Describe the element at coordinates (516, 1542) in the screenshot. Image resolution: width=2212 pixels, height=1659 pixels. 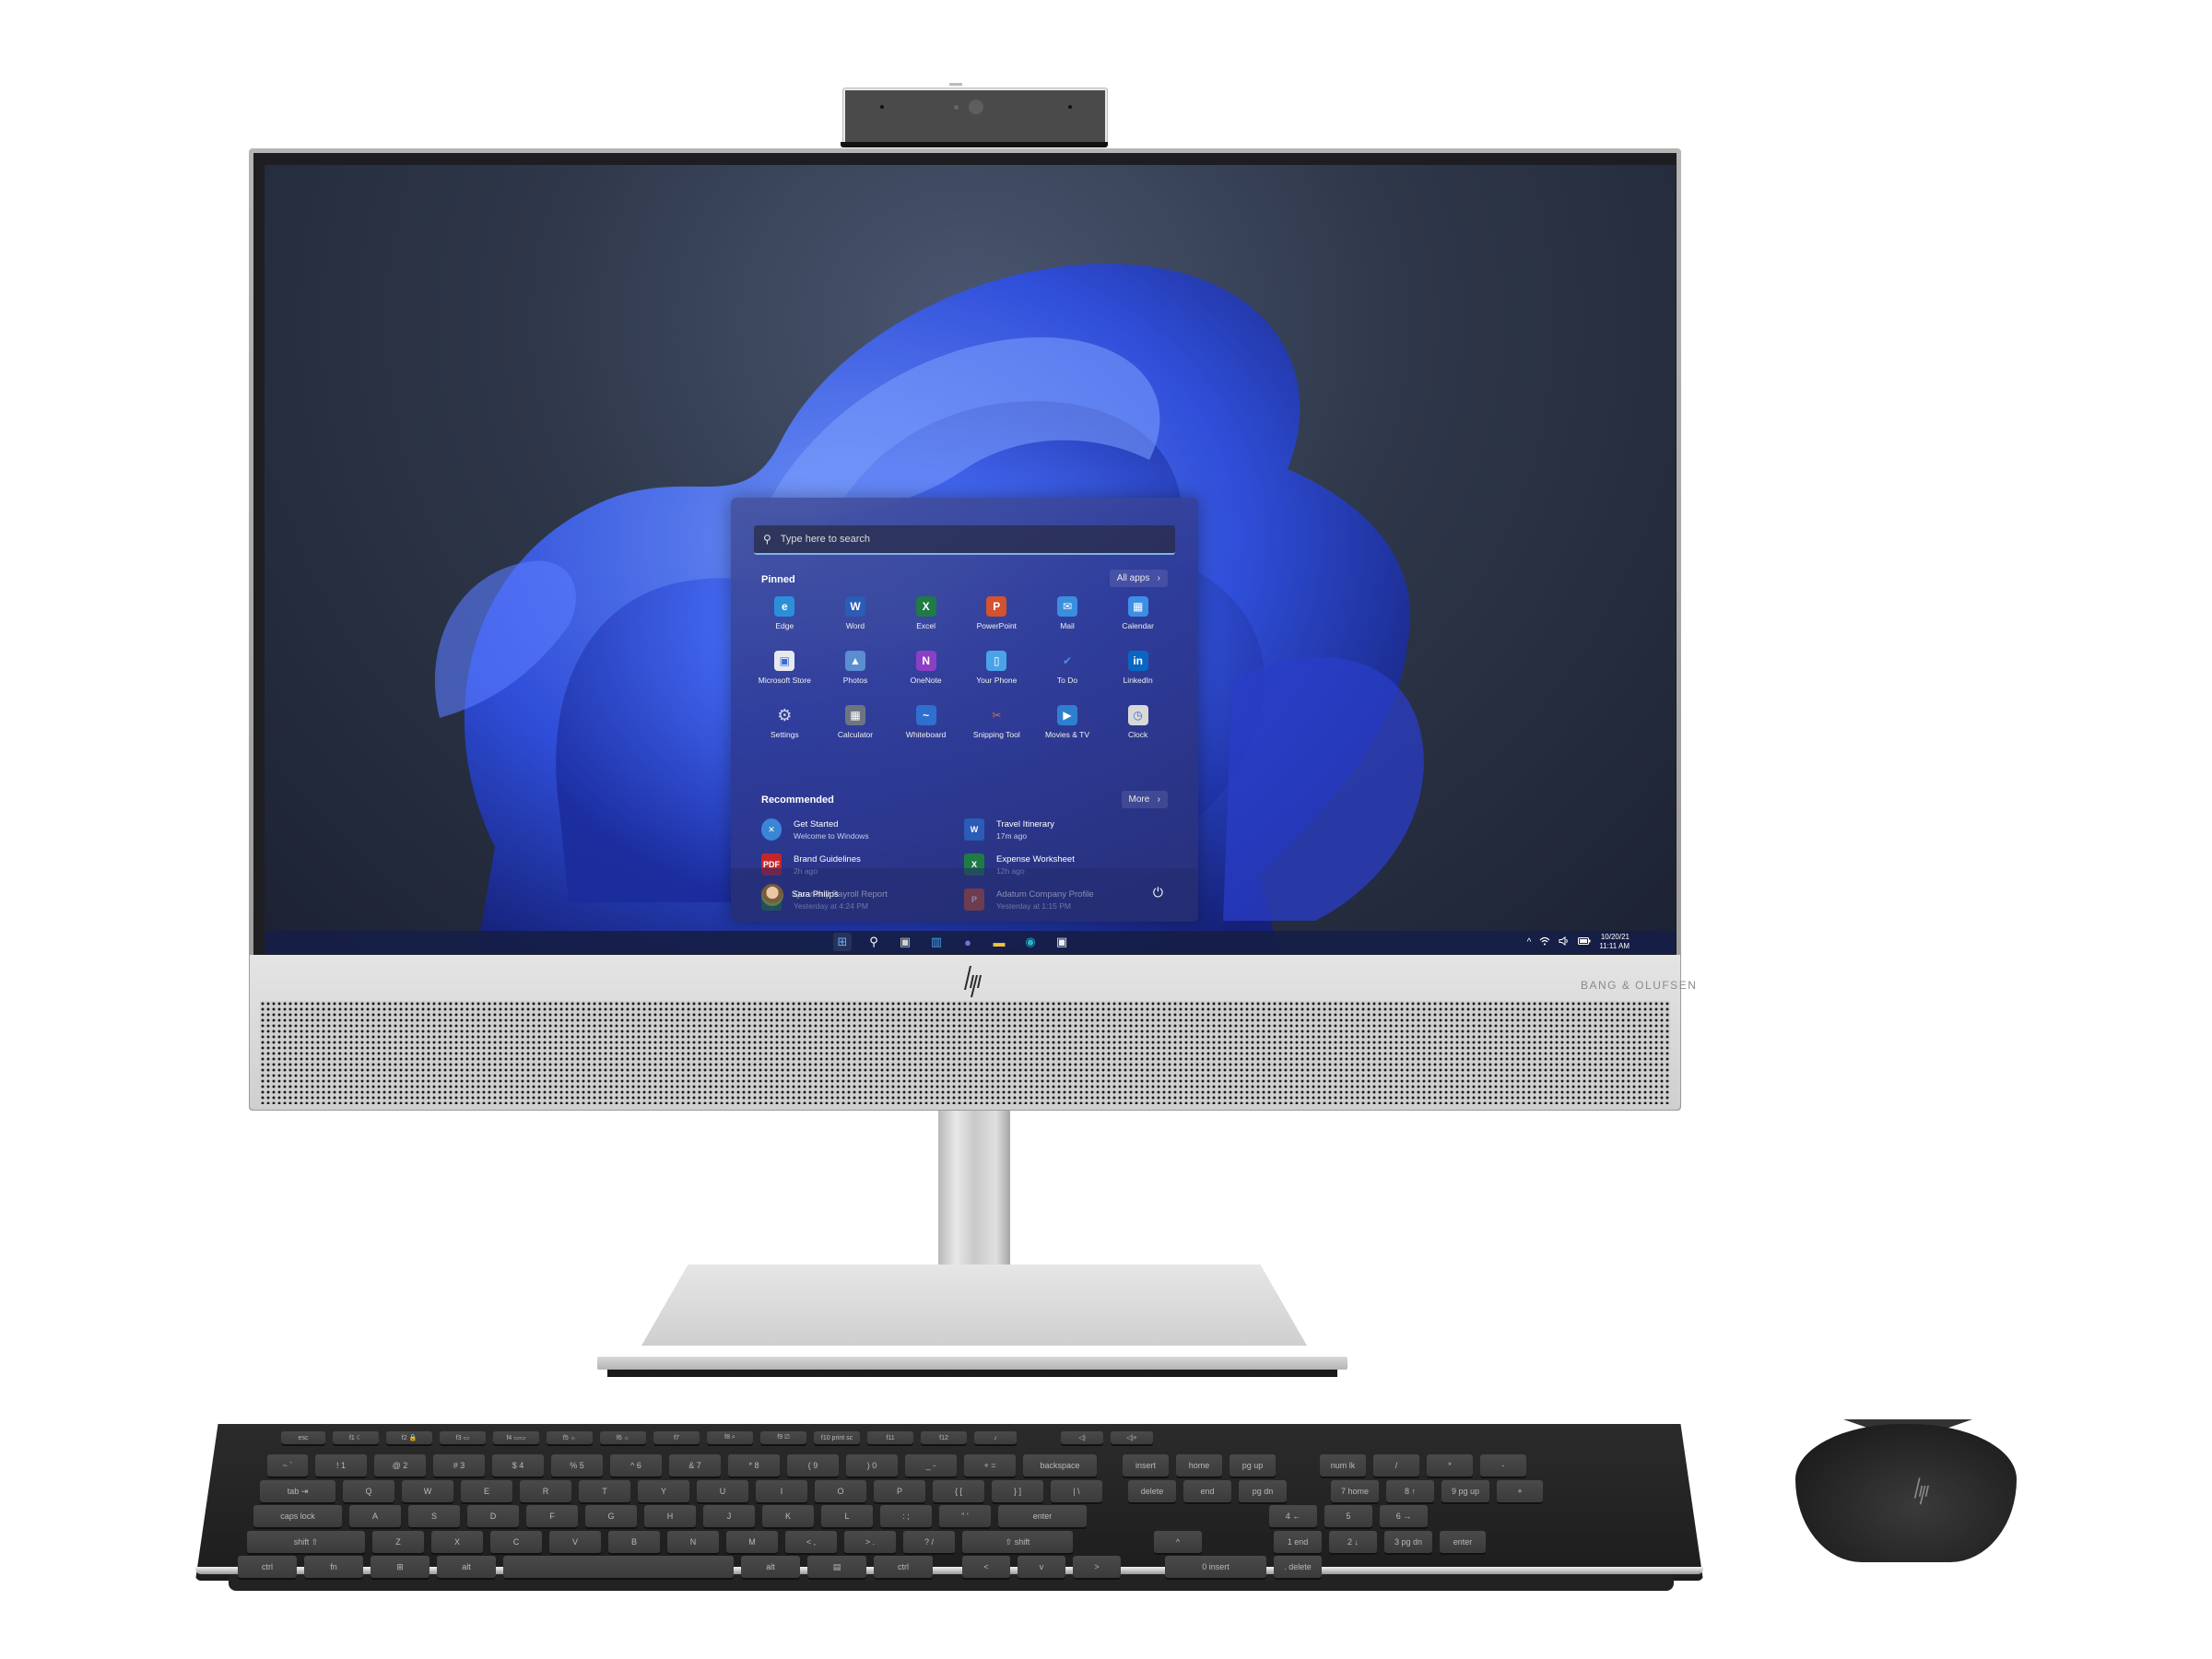
I see `keyboard-key: C` at that location.